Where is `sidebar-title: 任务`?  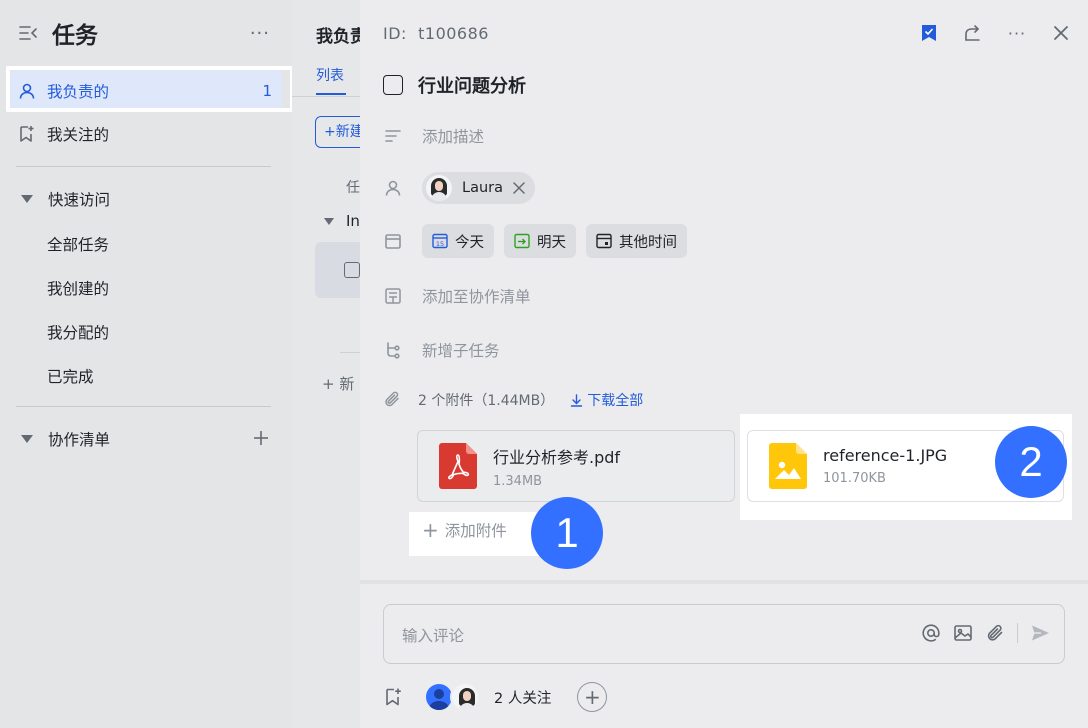
sidebar-title: 任务 is located at coordinates (75, 36).